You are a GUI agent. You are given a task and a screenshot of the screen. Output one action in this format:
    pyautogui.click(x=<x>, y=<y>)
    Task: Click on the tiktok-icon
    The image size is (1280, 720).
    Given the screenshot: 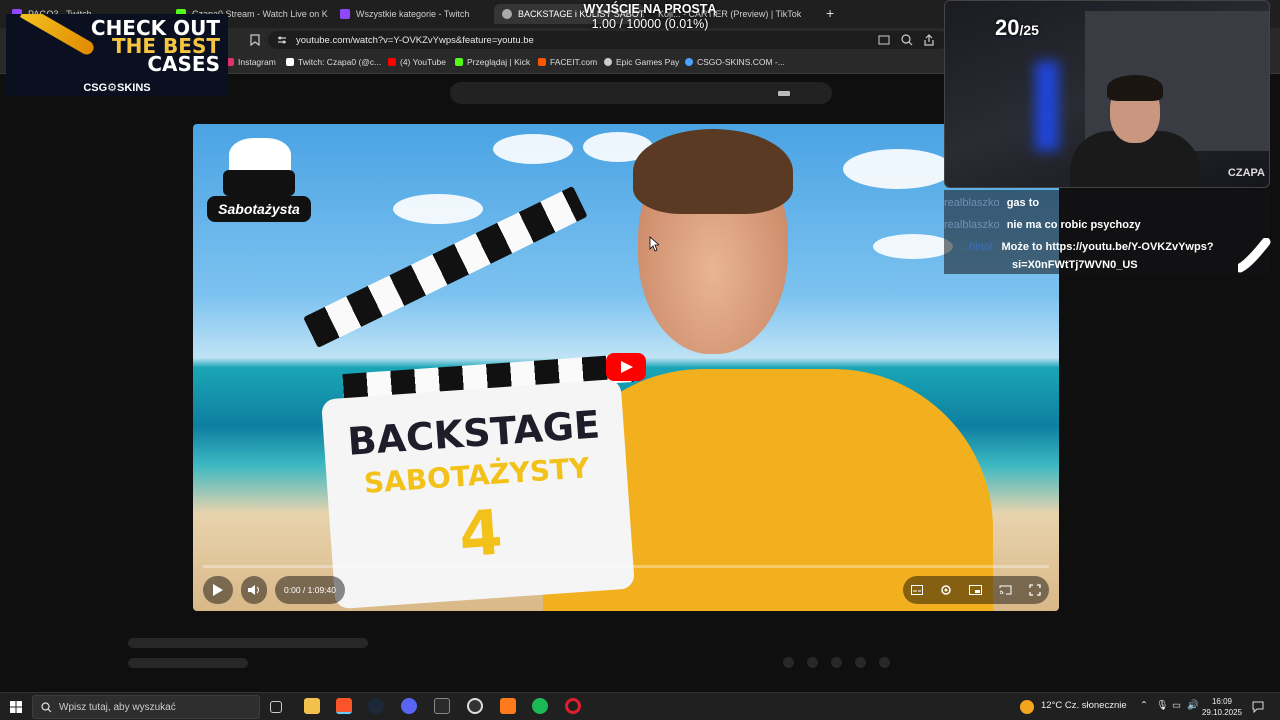 What is the action you would take?
    pyautogui.click(x=290, y=62)
    